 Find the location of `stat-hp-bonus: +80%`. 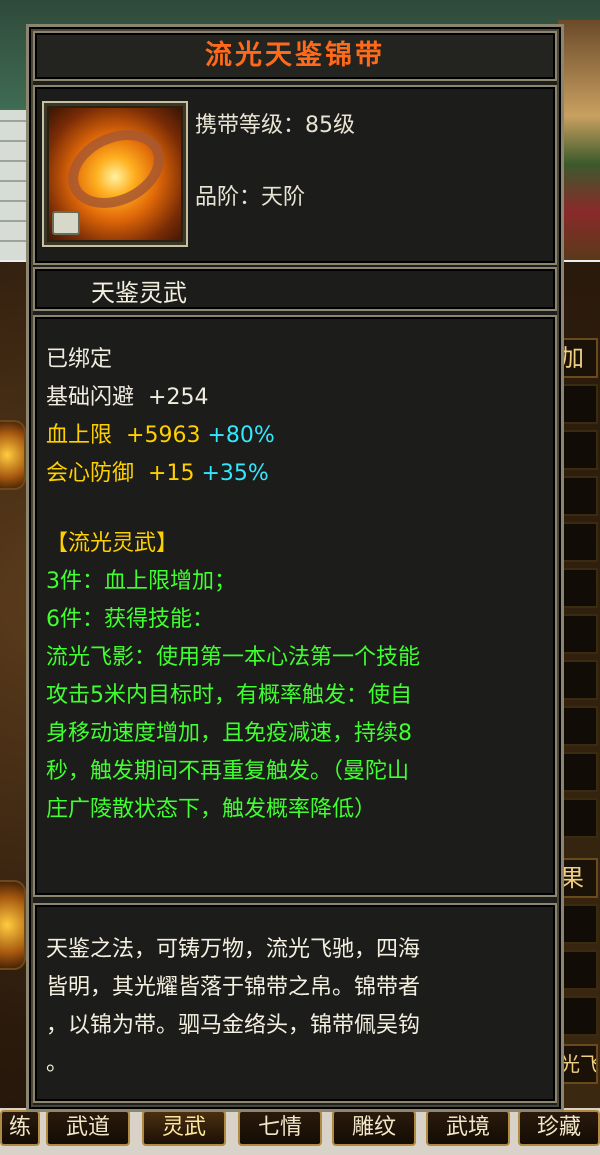

stat-hp-bonus: +80% is located at coordinates (241, 435).